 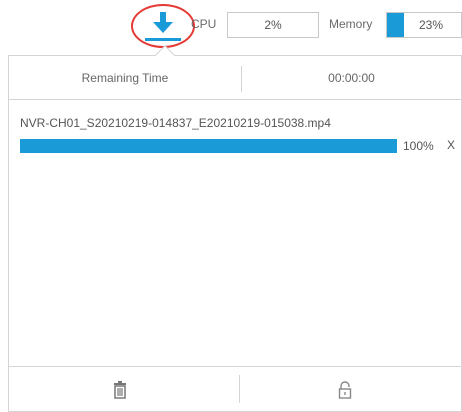 What do you see at coordinates (125, 78) in the screenshot?
I see `remaining-time-label: Remaining Time` at bounding box center [125, 78].